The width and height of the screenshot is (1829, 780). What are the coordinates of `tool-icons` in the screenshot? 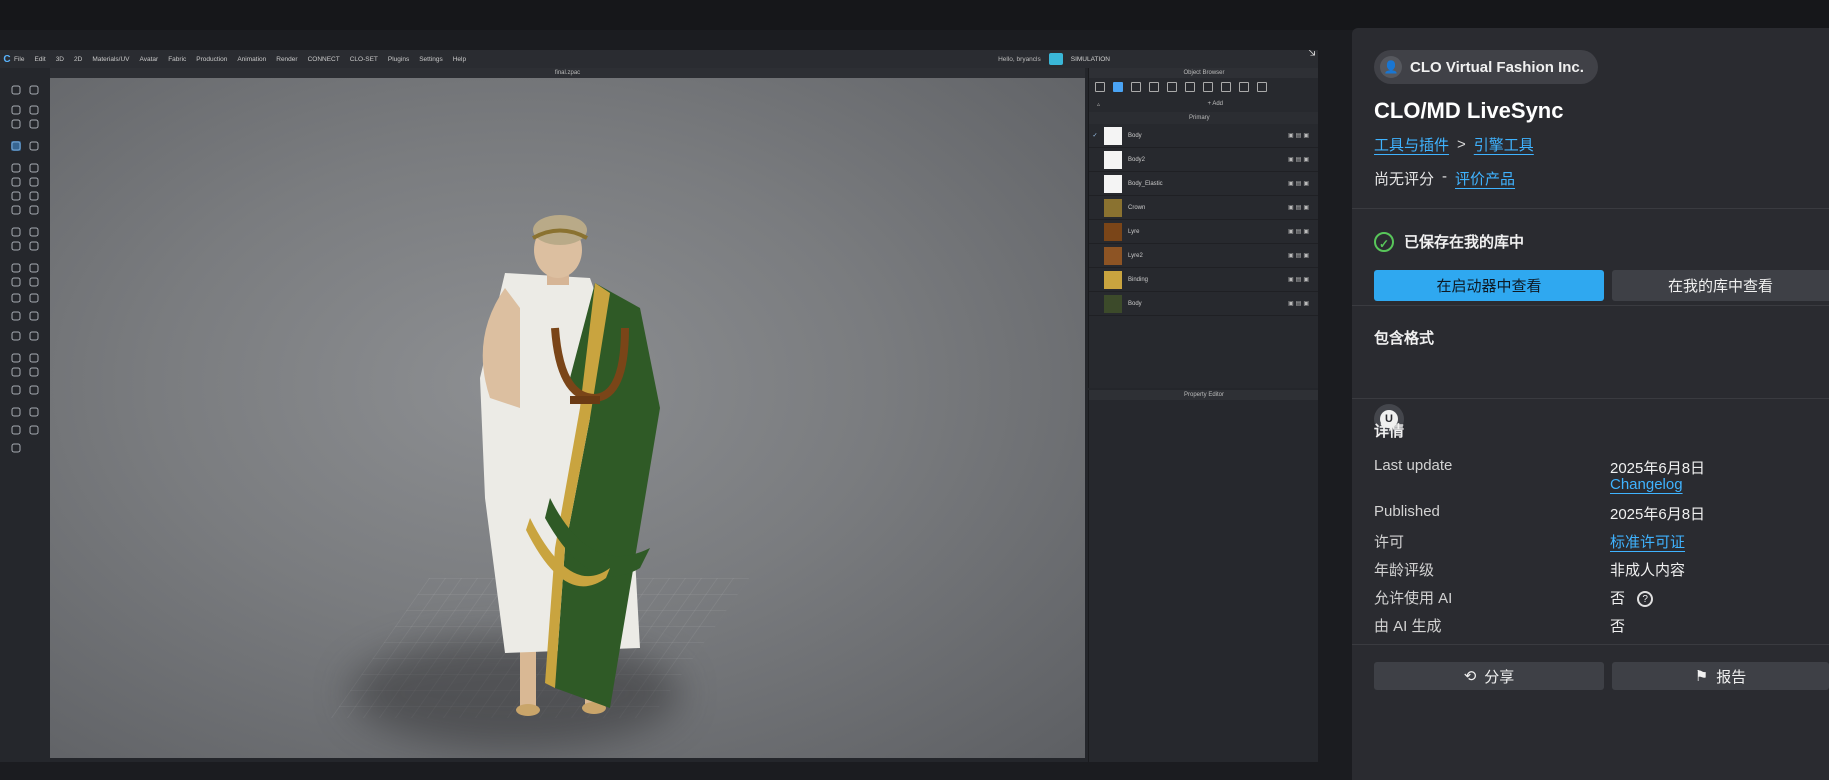 It's located at (25, 268).